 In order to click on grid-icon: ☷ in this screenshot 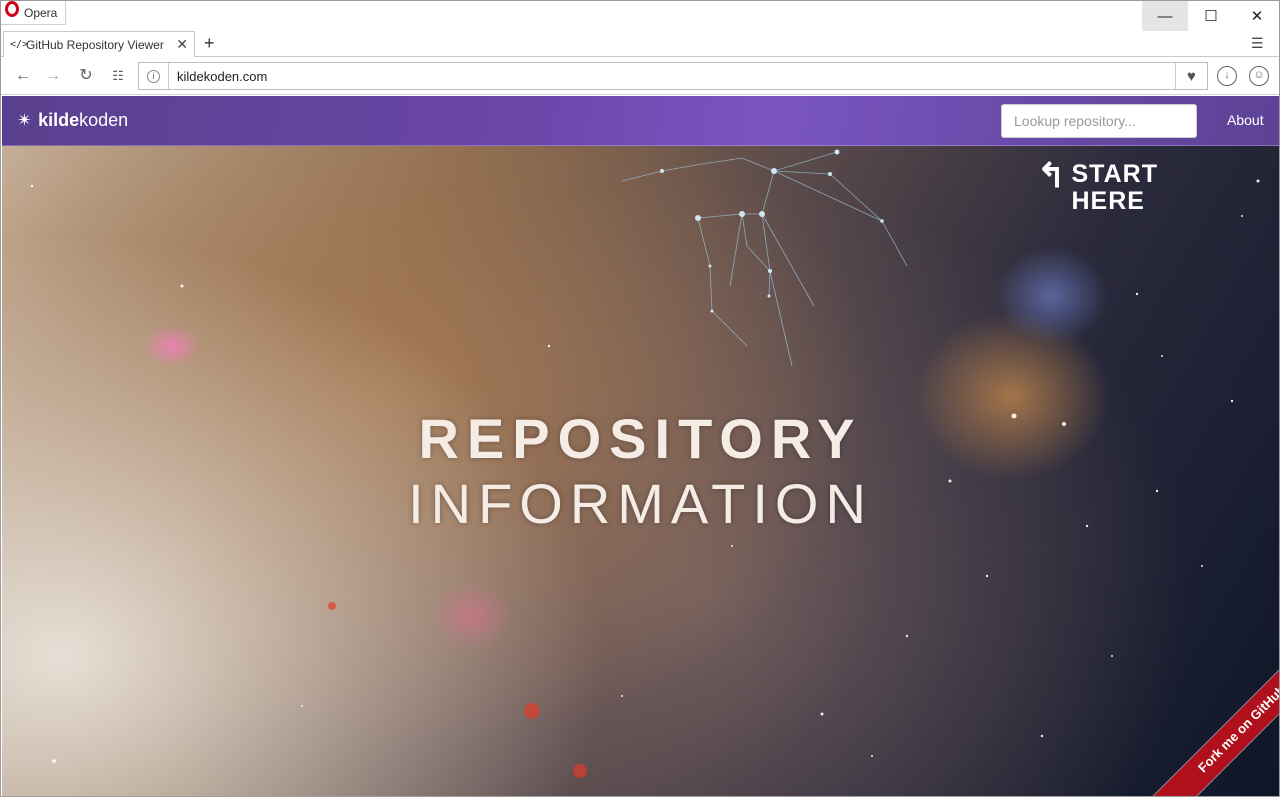, I will do `click(118, 75)`.